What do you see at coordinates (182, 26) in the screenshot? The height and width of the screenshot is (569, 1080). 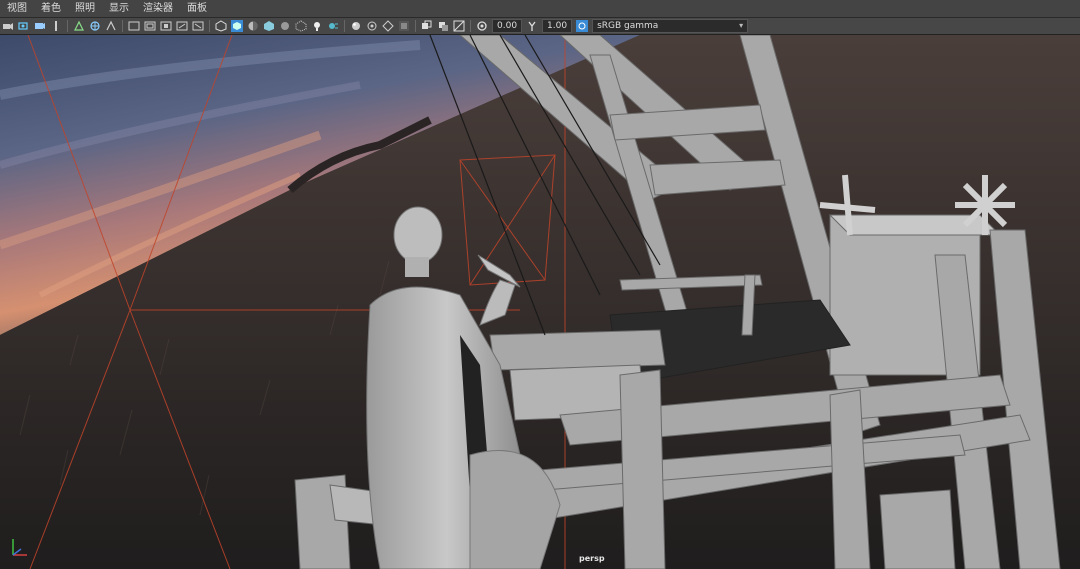 I see `safe-title-icon` at bounding box center [182, 26].